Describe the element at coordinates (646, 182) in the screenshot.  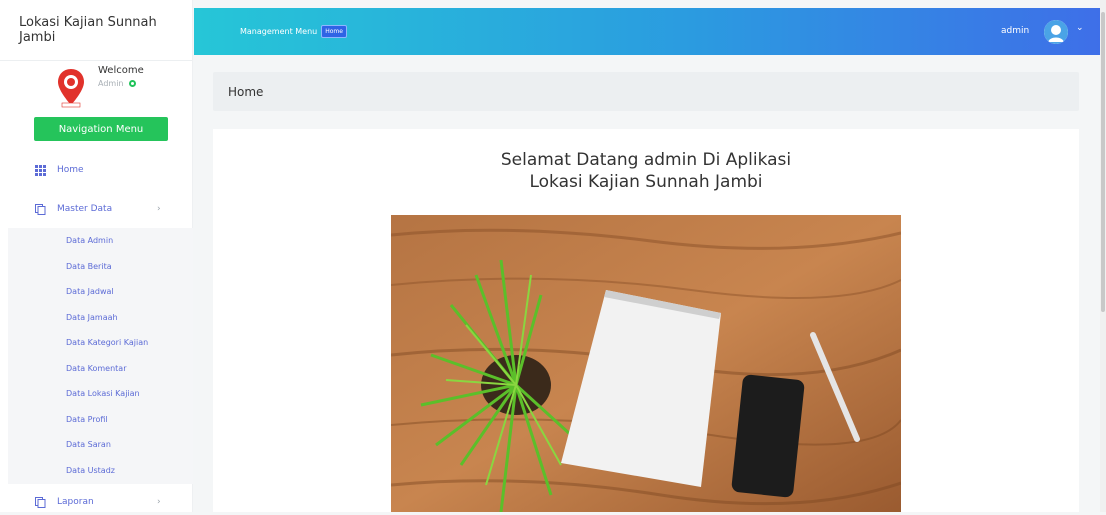
I see `title-line-2: Lokasi Kajian Sunnah Jambi` at that location.